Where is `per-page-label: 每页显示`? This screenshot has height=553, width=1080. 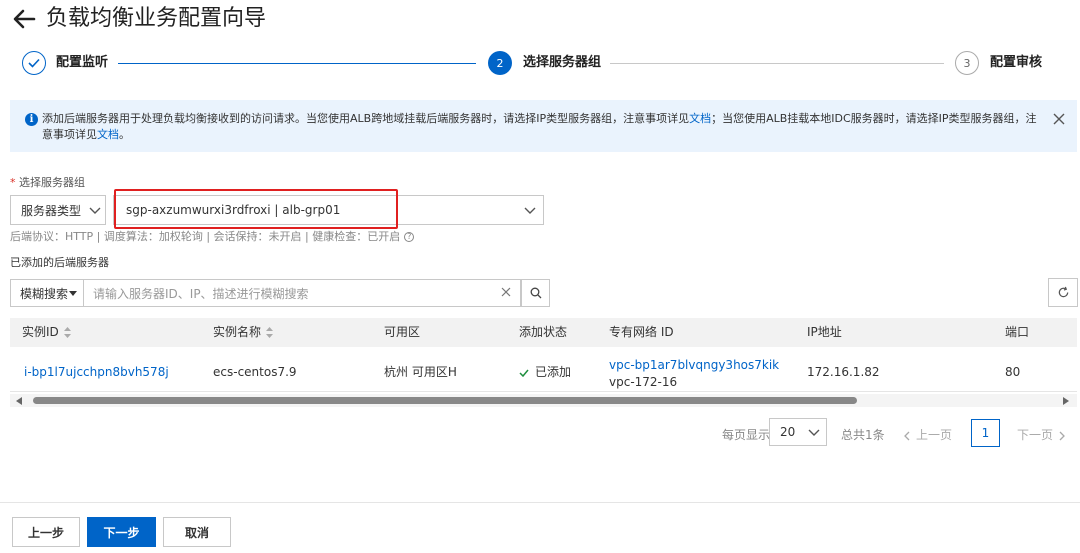
per-page-label: 每页显示 is located at coordinates (746, 435).